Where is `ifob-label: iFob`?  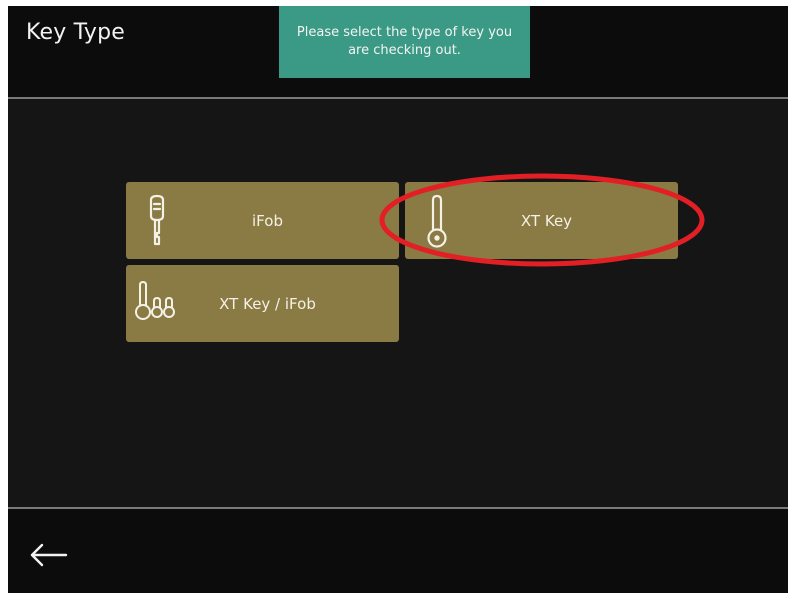 ifob-label: iFob is located at coordinates (267, 220).